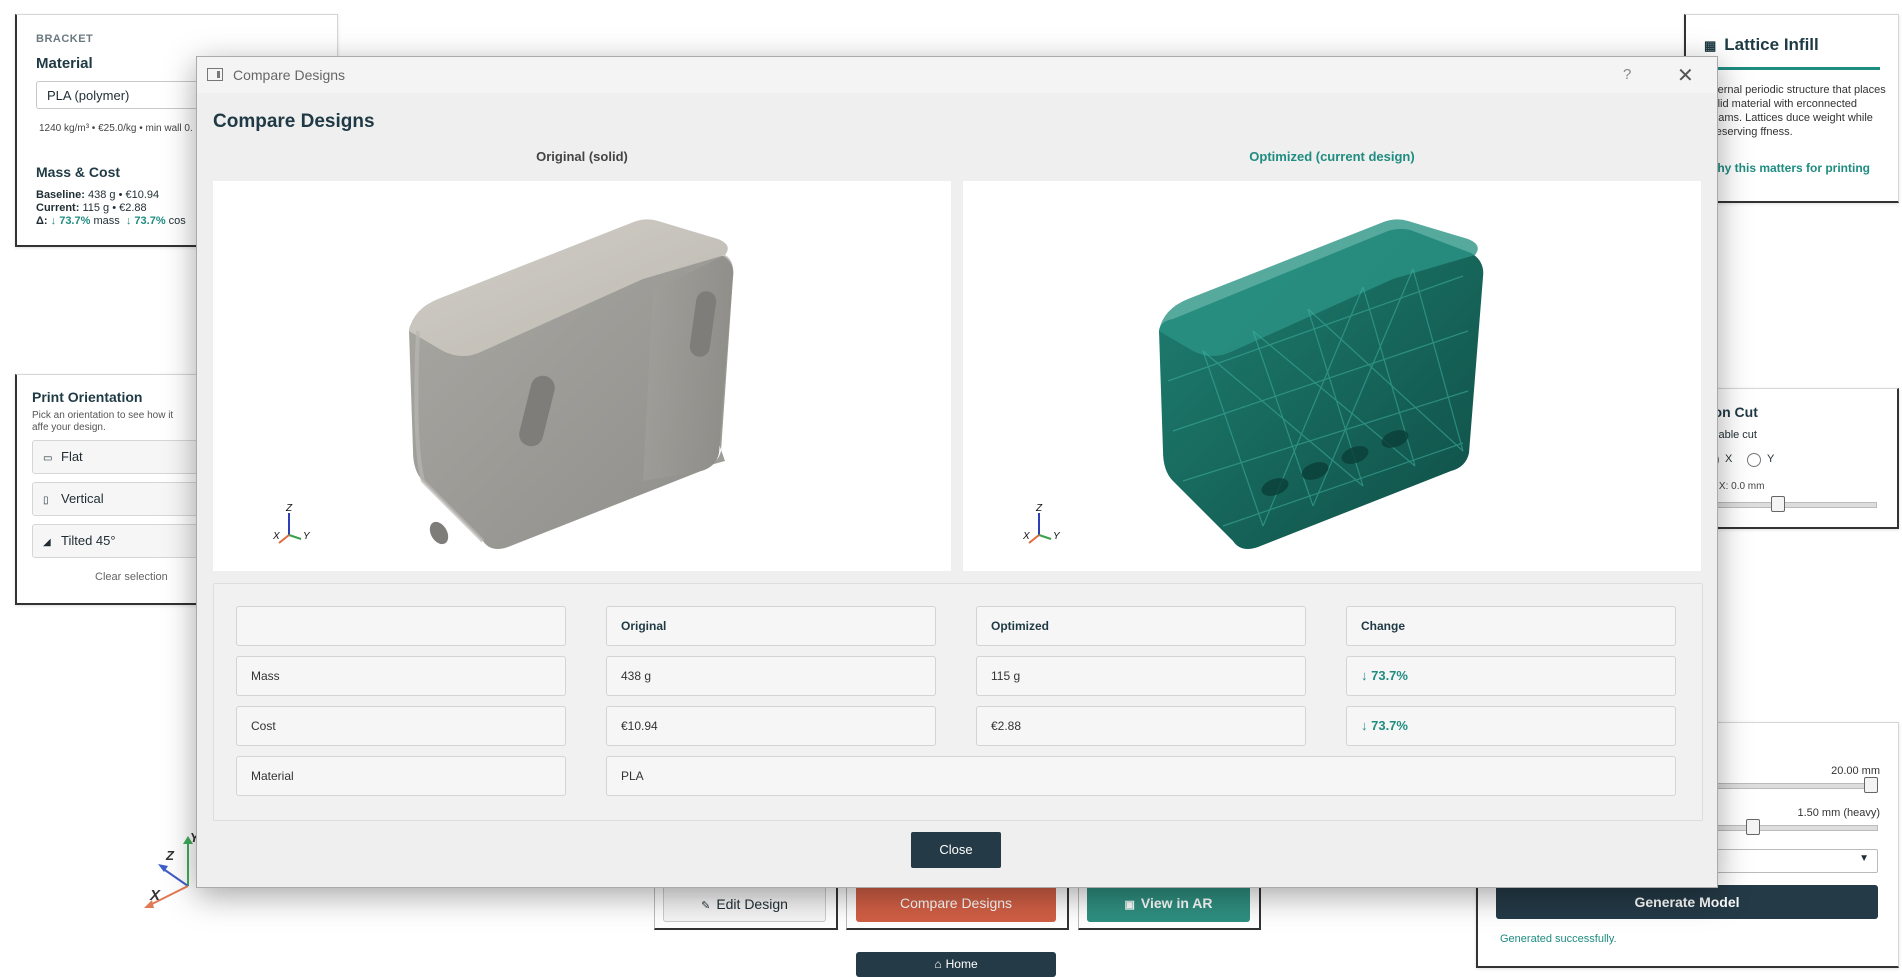 Image resolution: width=1902 pixels, height=977 pixels. What do you see at coordinates (294, 121) in the screenshot?
I see `dialog-heading: Compare Designs` at bounding box center [294, 121].